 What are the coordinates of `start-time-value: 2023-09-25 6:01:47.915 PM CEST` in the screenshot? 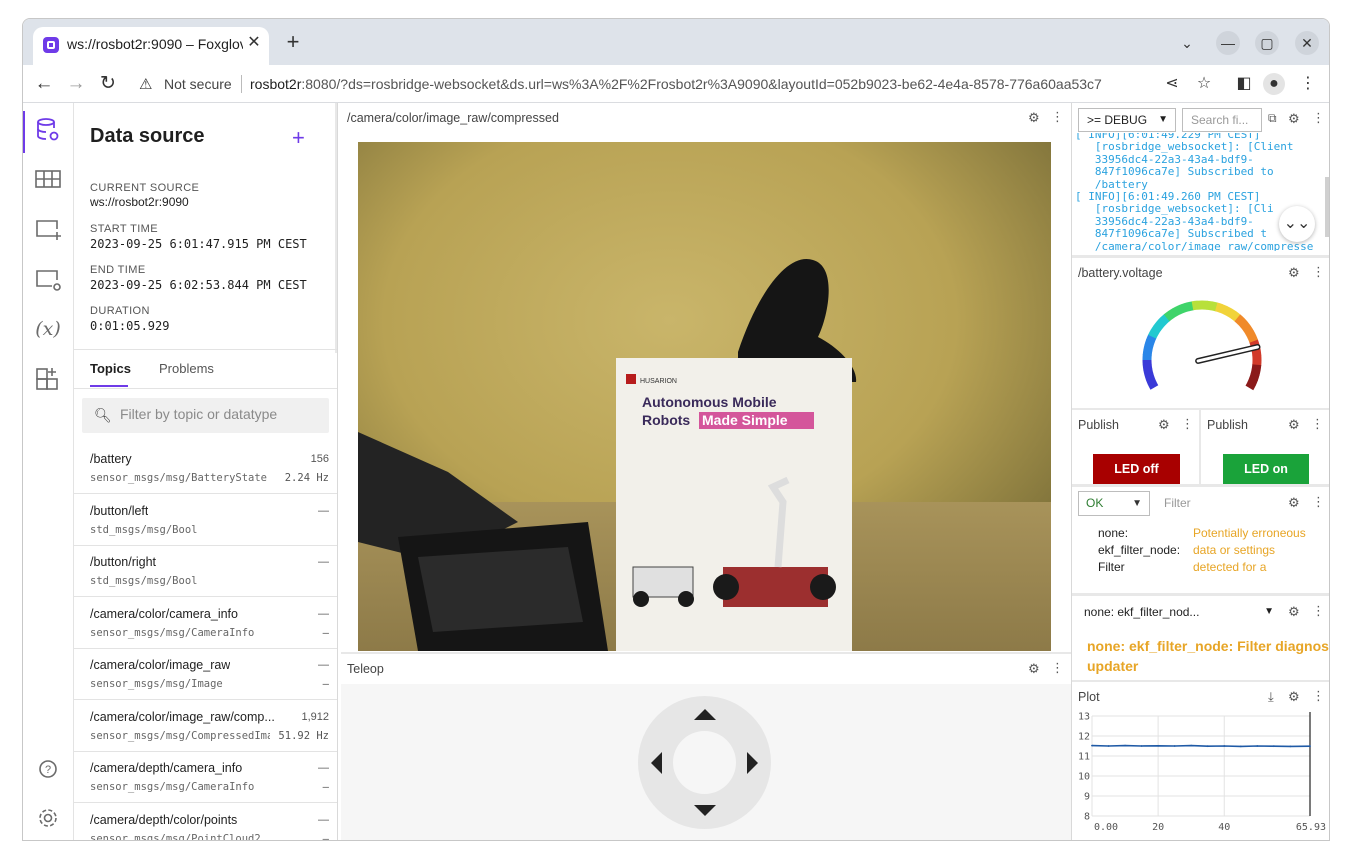 It's located at (198, 244).